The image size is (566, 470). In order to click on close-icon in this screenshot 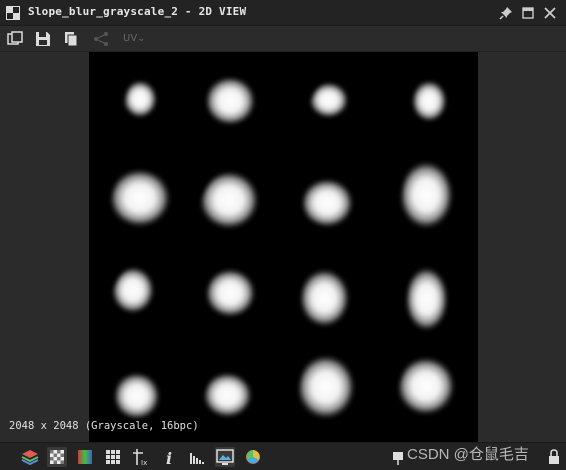, I will do `click(550, 13)`.